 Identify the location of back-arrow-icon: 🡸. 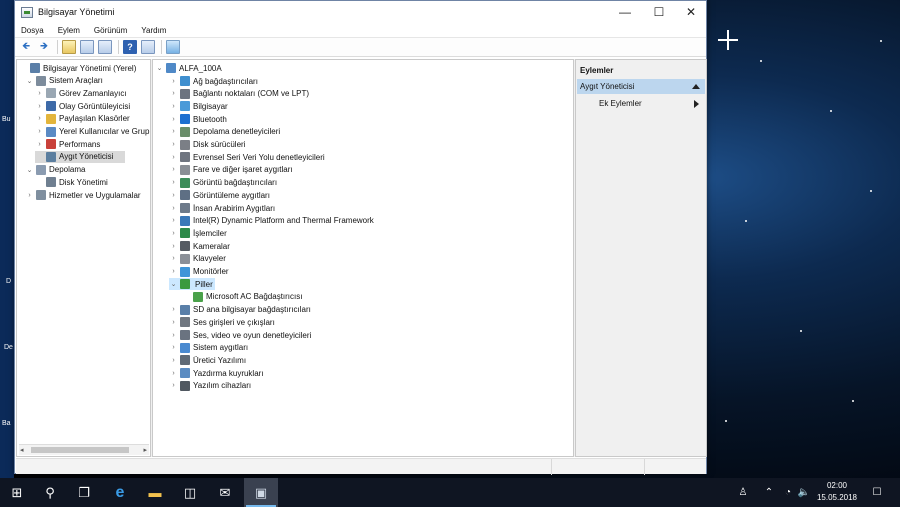
(26, 47).